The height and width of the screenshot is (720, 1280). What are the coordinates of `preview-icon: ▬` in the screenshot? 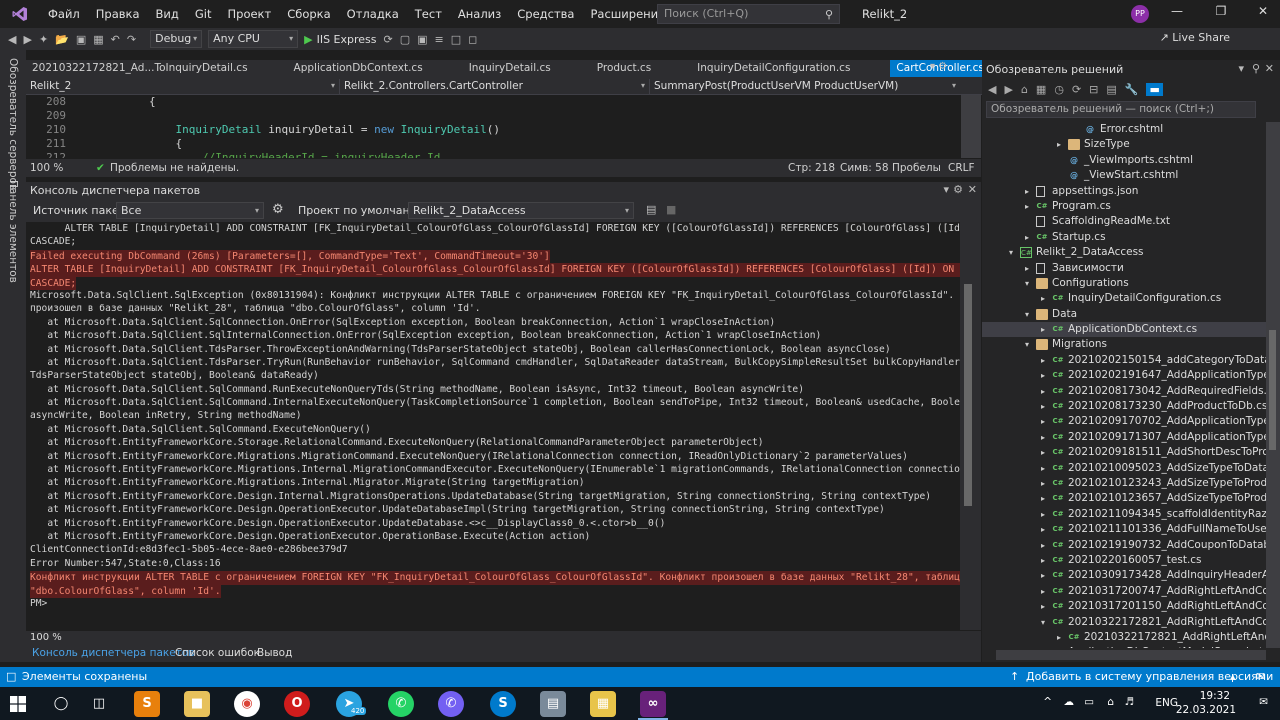 It's located at (1154, 89).